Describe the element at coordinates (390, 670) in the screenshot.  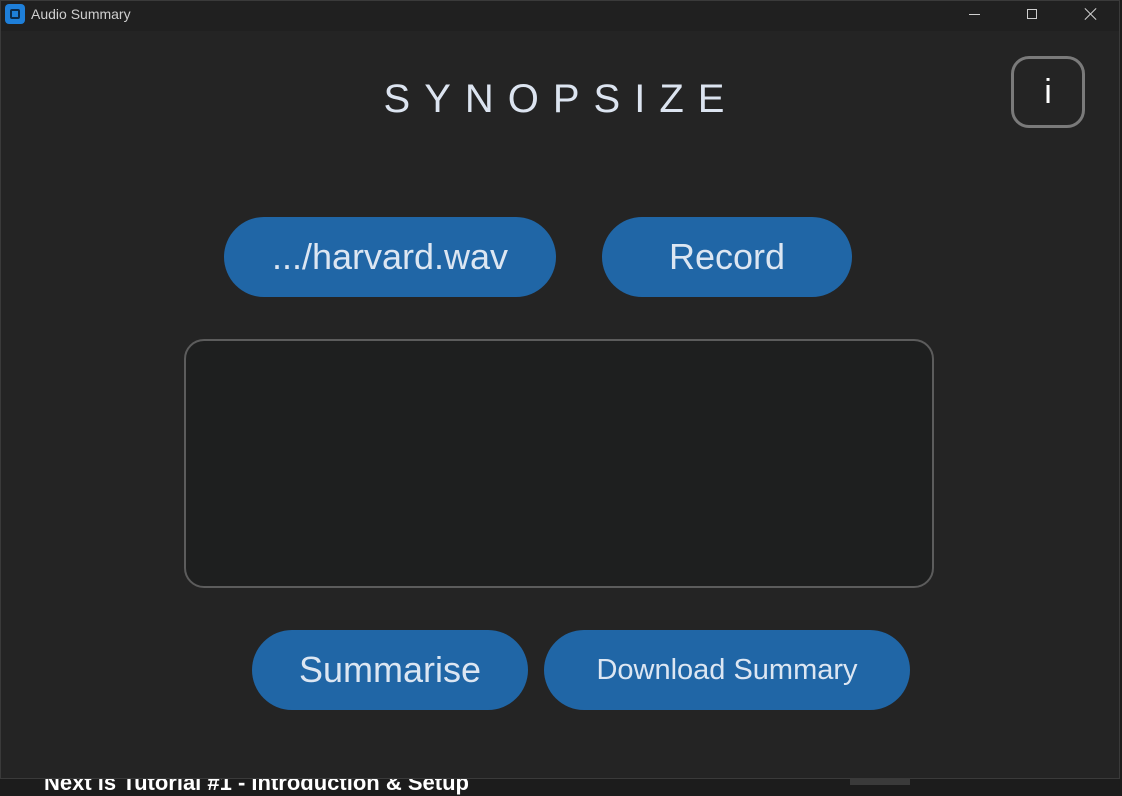
I see `summarise-button: Summarise` at that location.